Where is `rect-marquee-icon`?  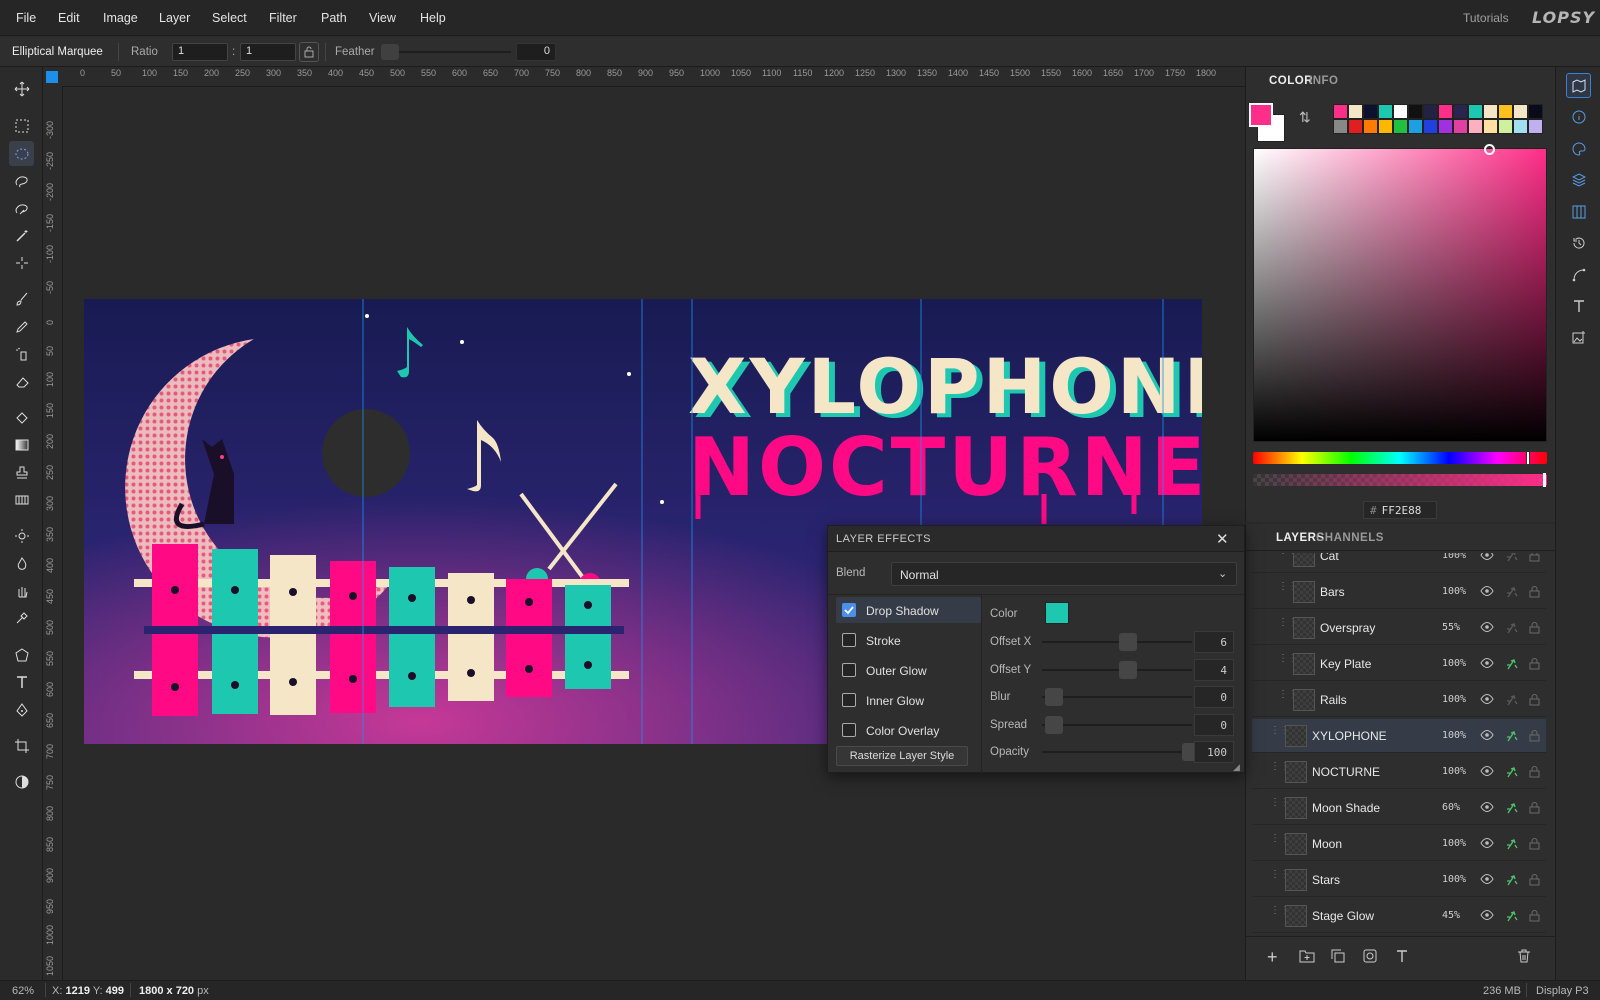 rect-marquee-icon is located at coordinates (21, 125).